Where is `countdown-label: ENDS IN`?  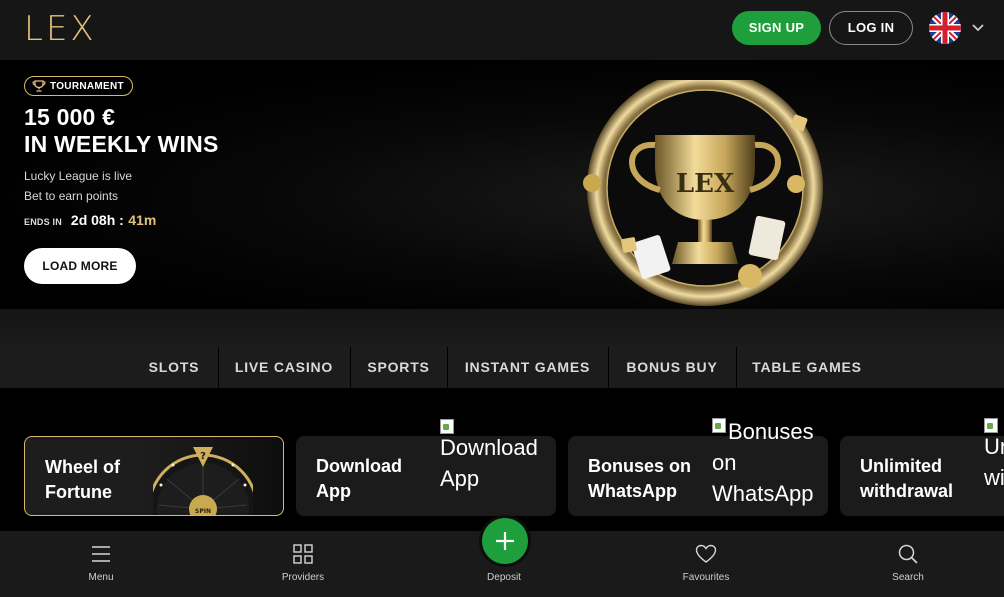
countdown-label: ENDS IN is located at coordinates (43, 222).